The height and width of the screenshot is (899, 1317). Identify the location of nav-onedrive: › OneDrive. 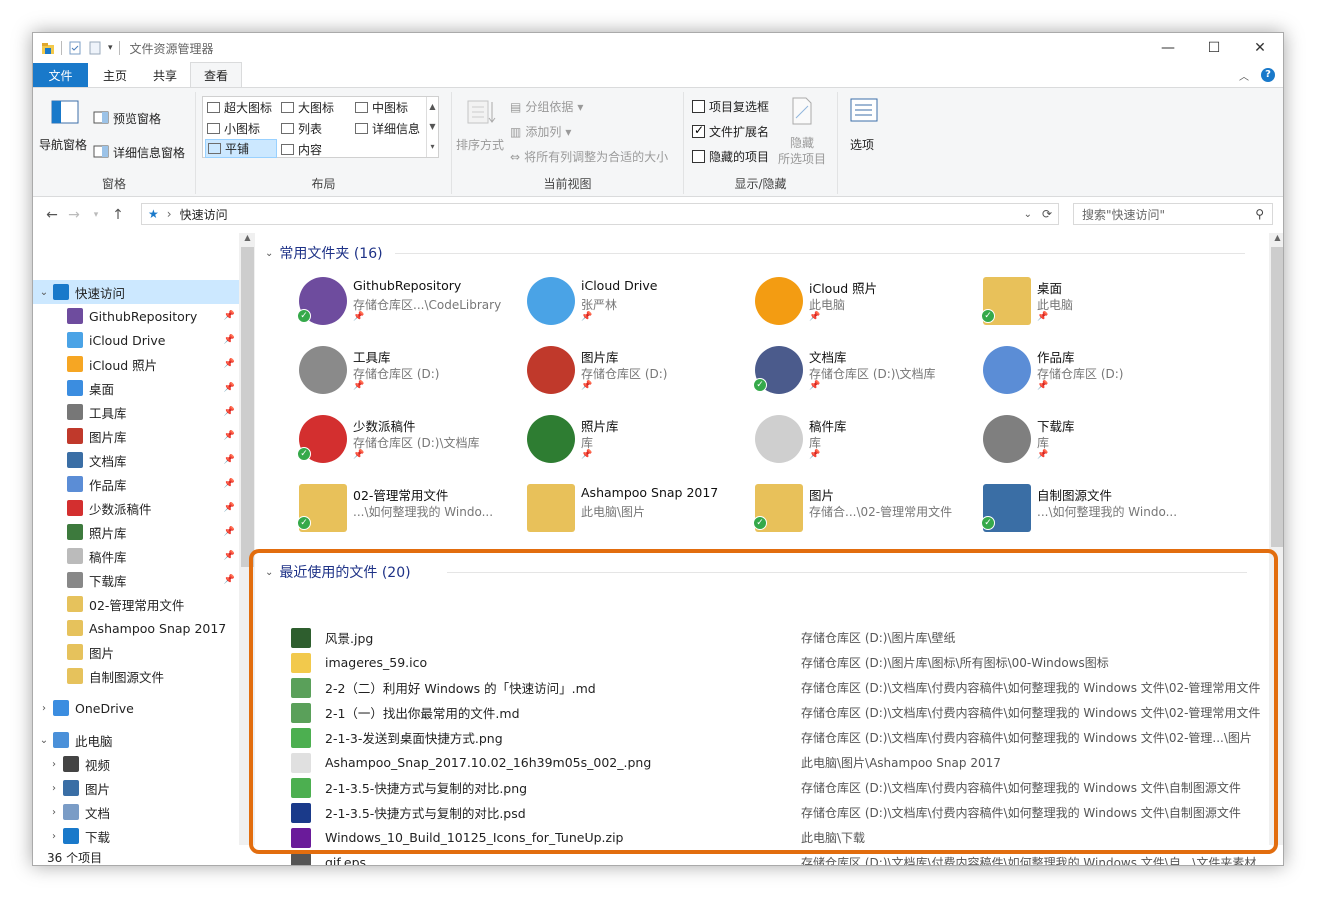
(136, 708).